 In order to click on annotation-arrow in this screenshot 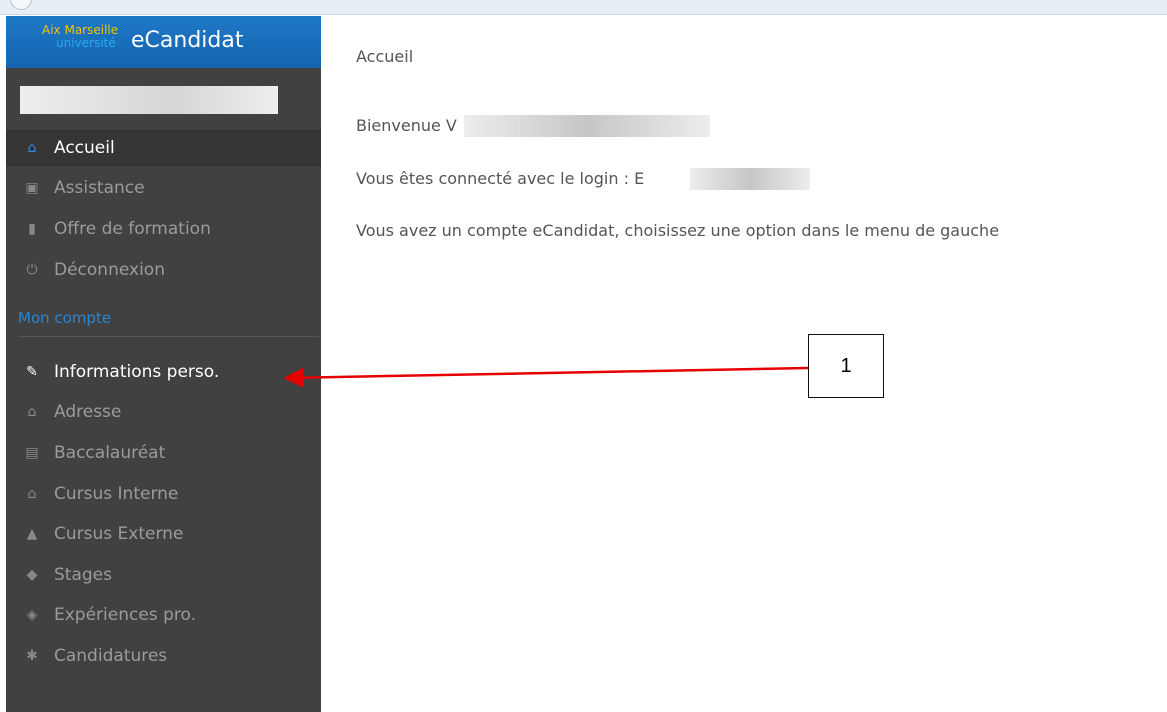, I will do `click(546, 377)`.